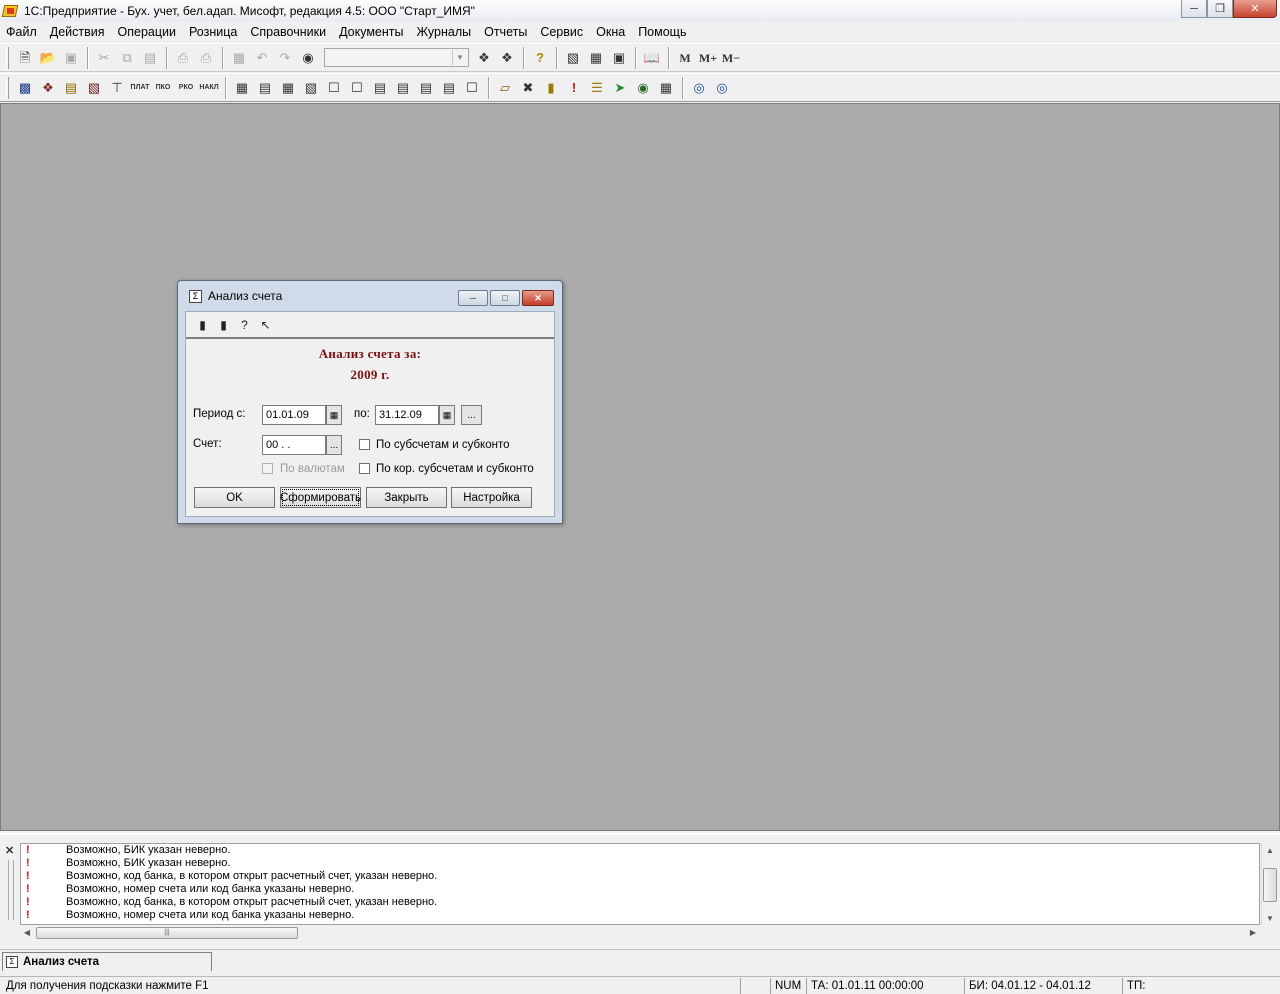 Image resolution: width=1280 pixels, height=994 pixels. Describe the element at coordinates (186, 88) in the screenshot. I see `expense-order-icon: РКО` at that location.